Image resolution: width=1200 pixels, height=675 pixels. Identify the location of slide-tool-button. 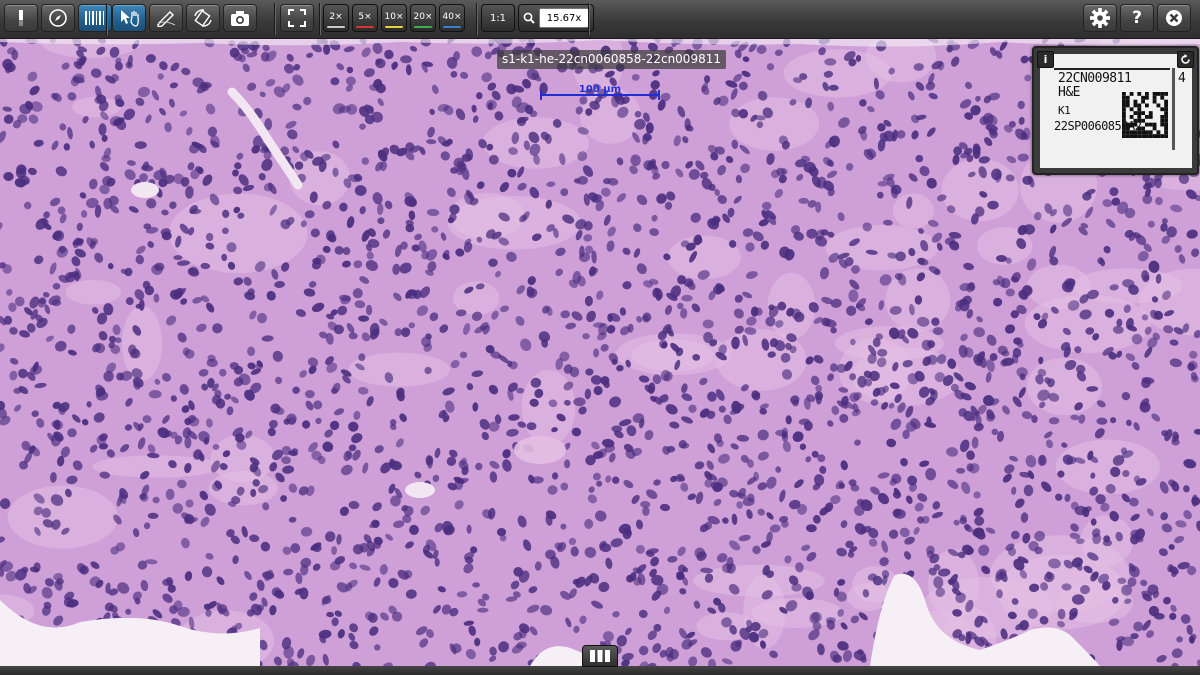
(21, 18).